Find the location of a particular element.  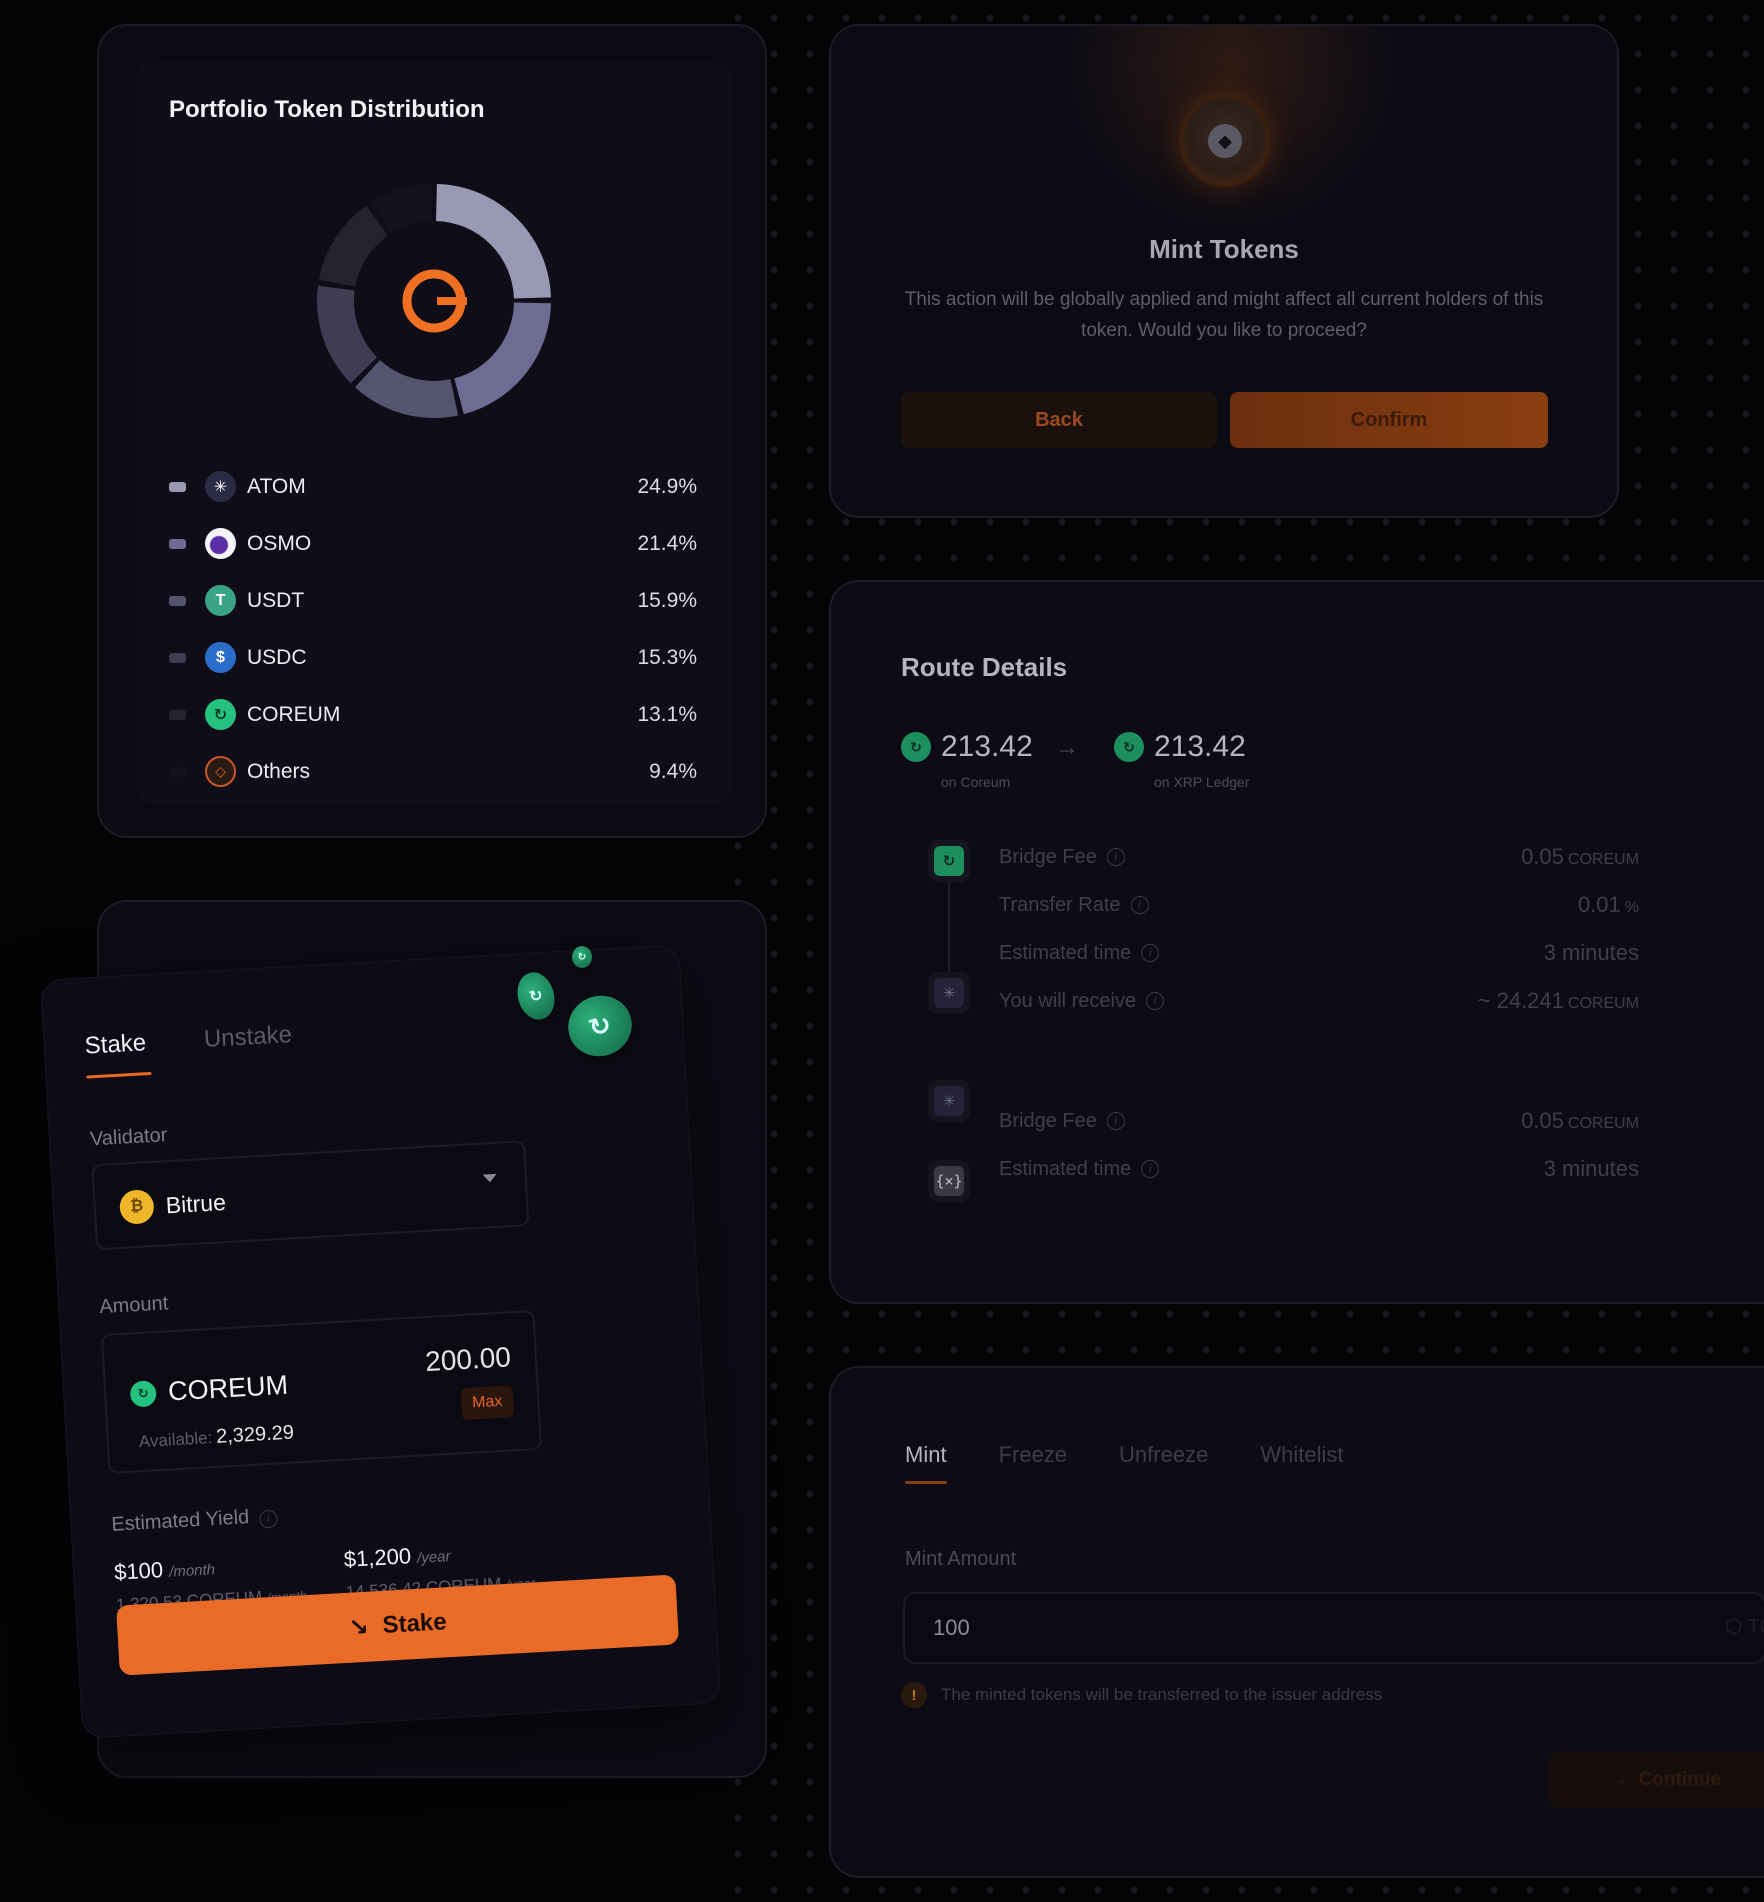

token-name: Others is located at coordinates (279, 771).